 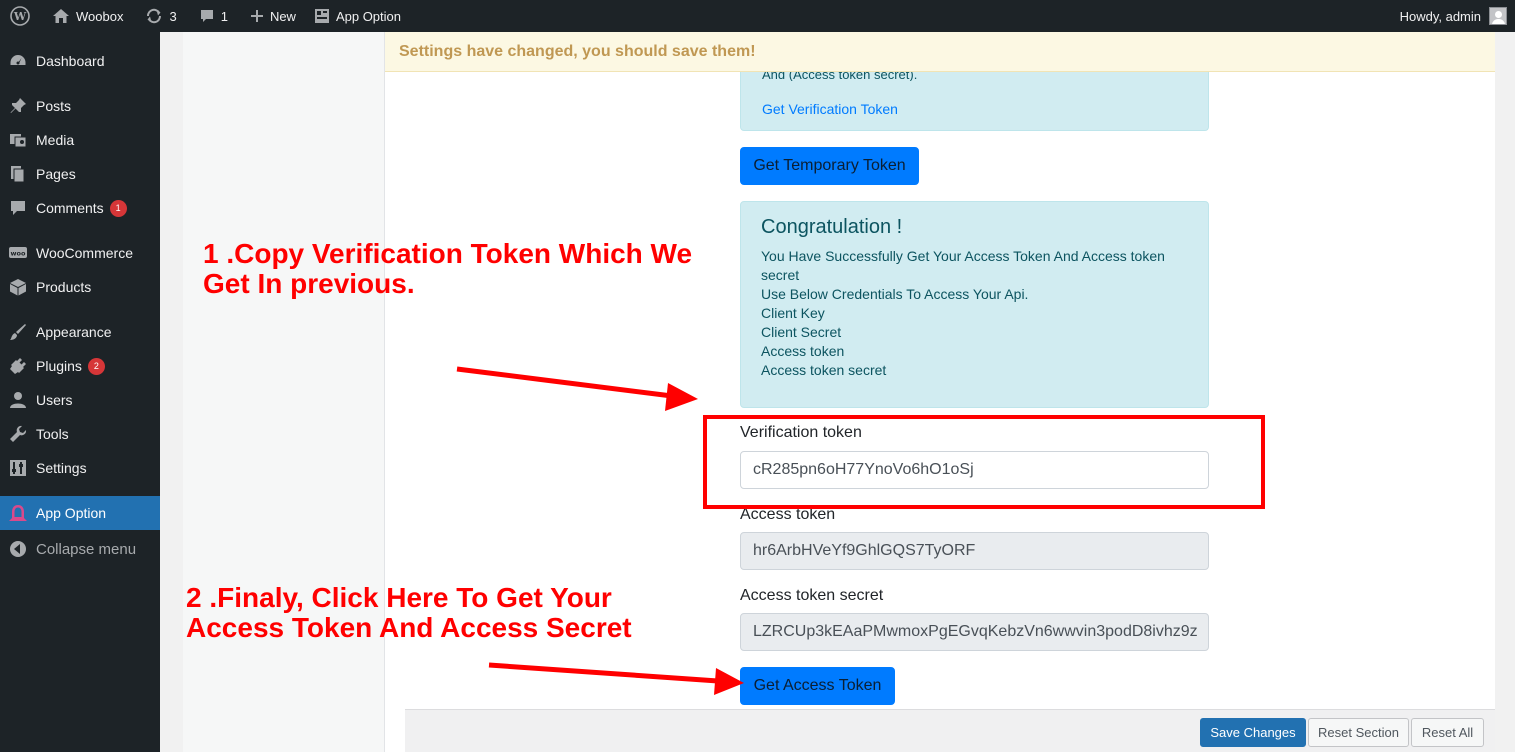 I want to click on congratulation-line: Access token secret, so click(x=824, y=370).